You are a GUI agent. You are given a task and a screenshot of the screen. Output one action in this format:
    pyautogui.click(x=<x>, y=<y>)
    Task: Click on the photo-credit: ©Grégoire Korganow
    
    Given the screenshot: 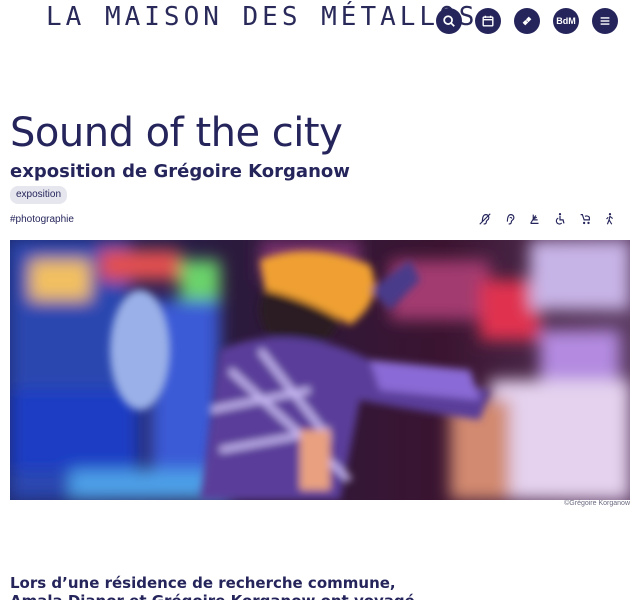 What is the action you would take?
    pyautogui.click(x=597, y=503)
    